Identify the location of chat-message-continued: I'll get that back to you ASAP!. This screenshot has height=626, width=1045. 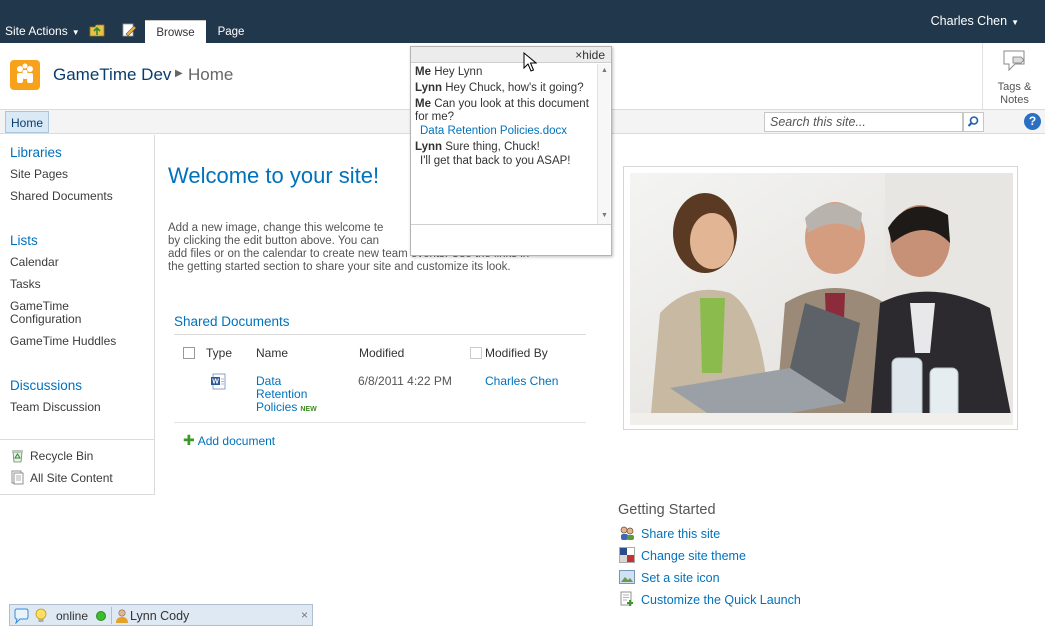
(495, 161).